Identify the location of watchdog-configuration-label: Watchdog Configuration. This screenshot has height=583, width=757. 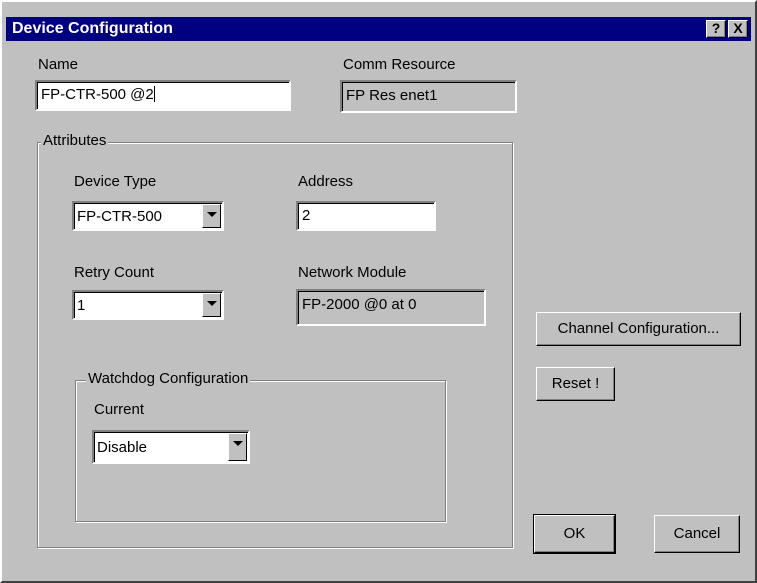
(168, 378).